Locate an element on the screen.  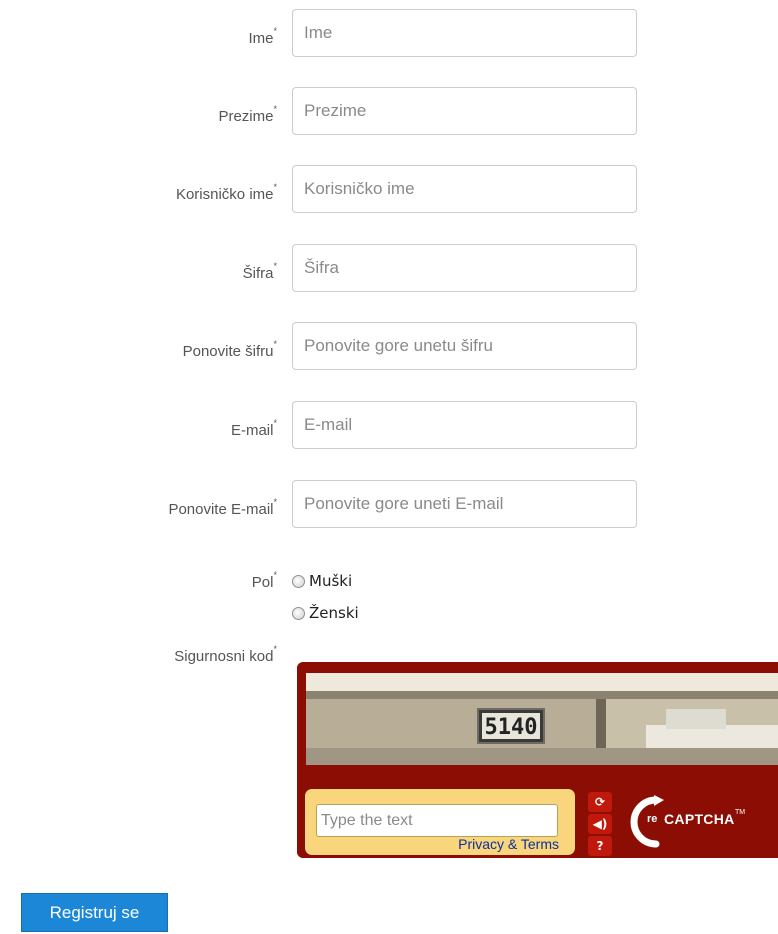
field-row-korisnicko-ime: Korisničko ime* is located at coordinates (389, 190).